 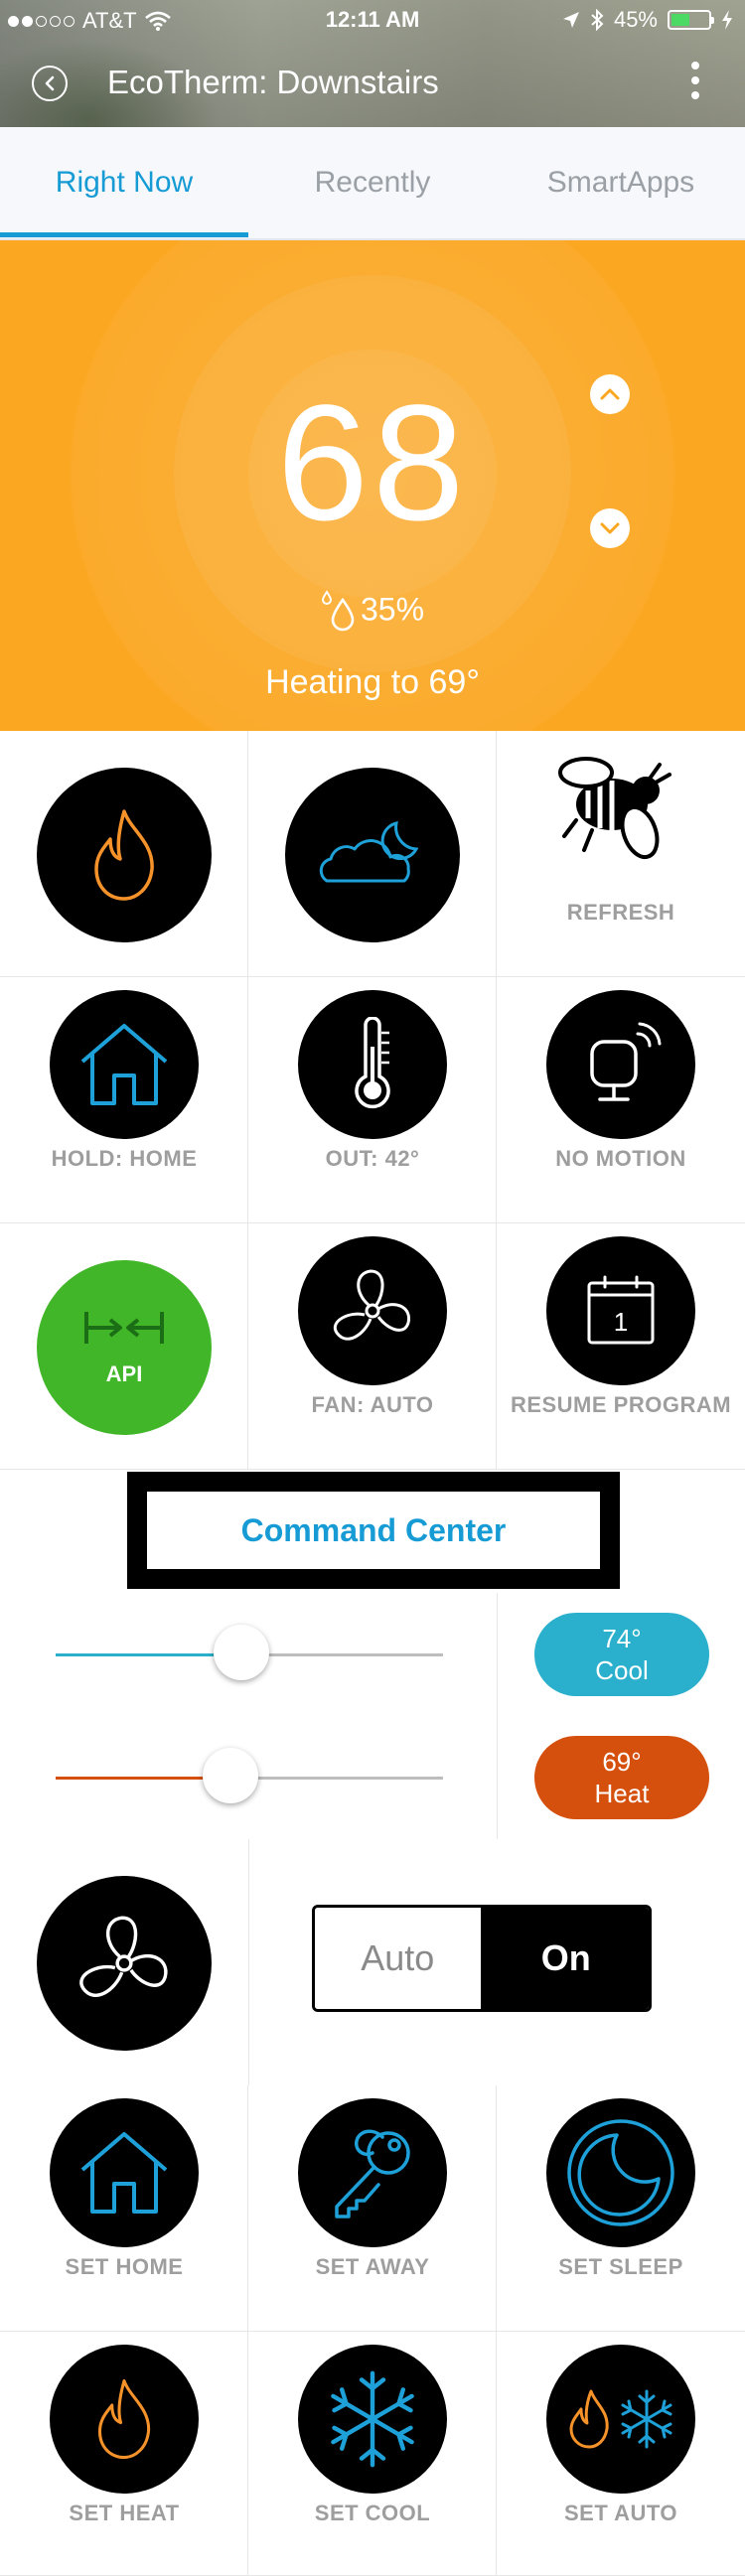 I want to click on hold-label: HOLD: HOME, so click(x=124, y=1158).